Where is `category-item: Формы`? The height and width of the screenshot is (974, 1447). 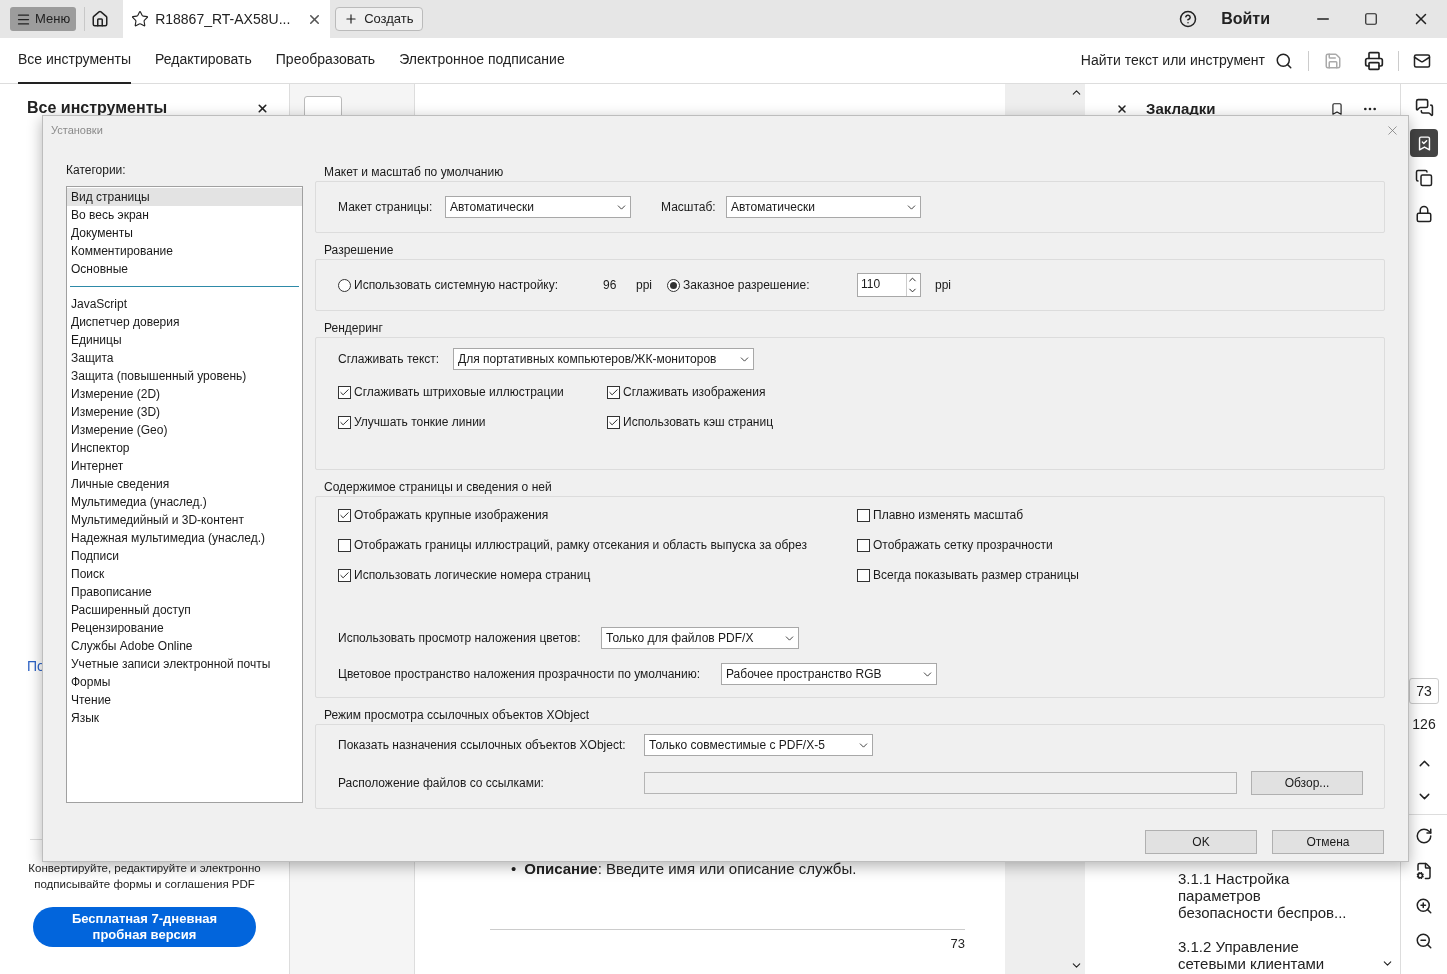
category-item: Формы is located at coordinates (184, 682).